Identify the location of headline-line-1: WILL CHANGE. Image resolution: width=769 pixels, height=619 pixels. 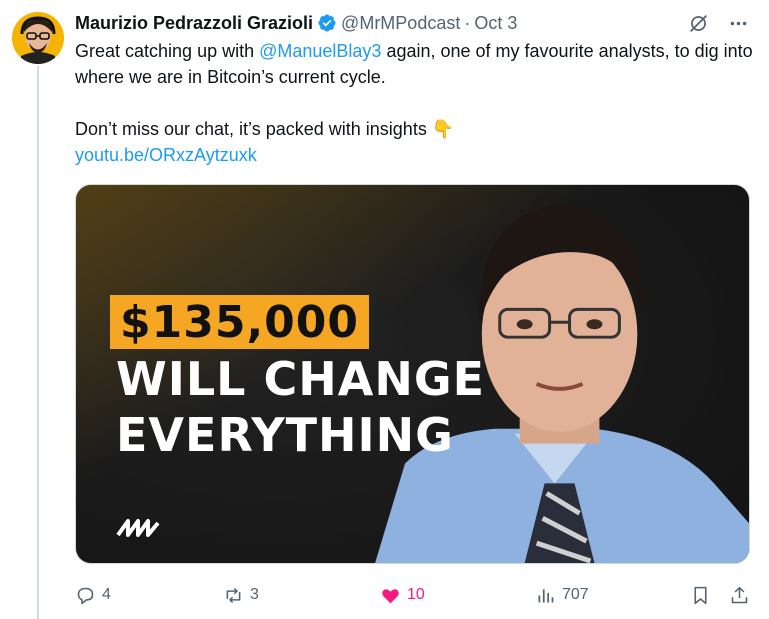
(301, 379).